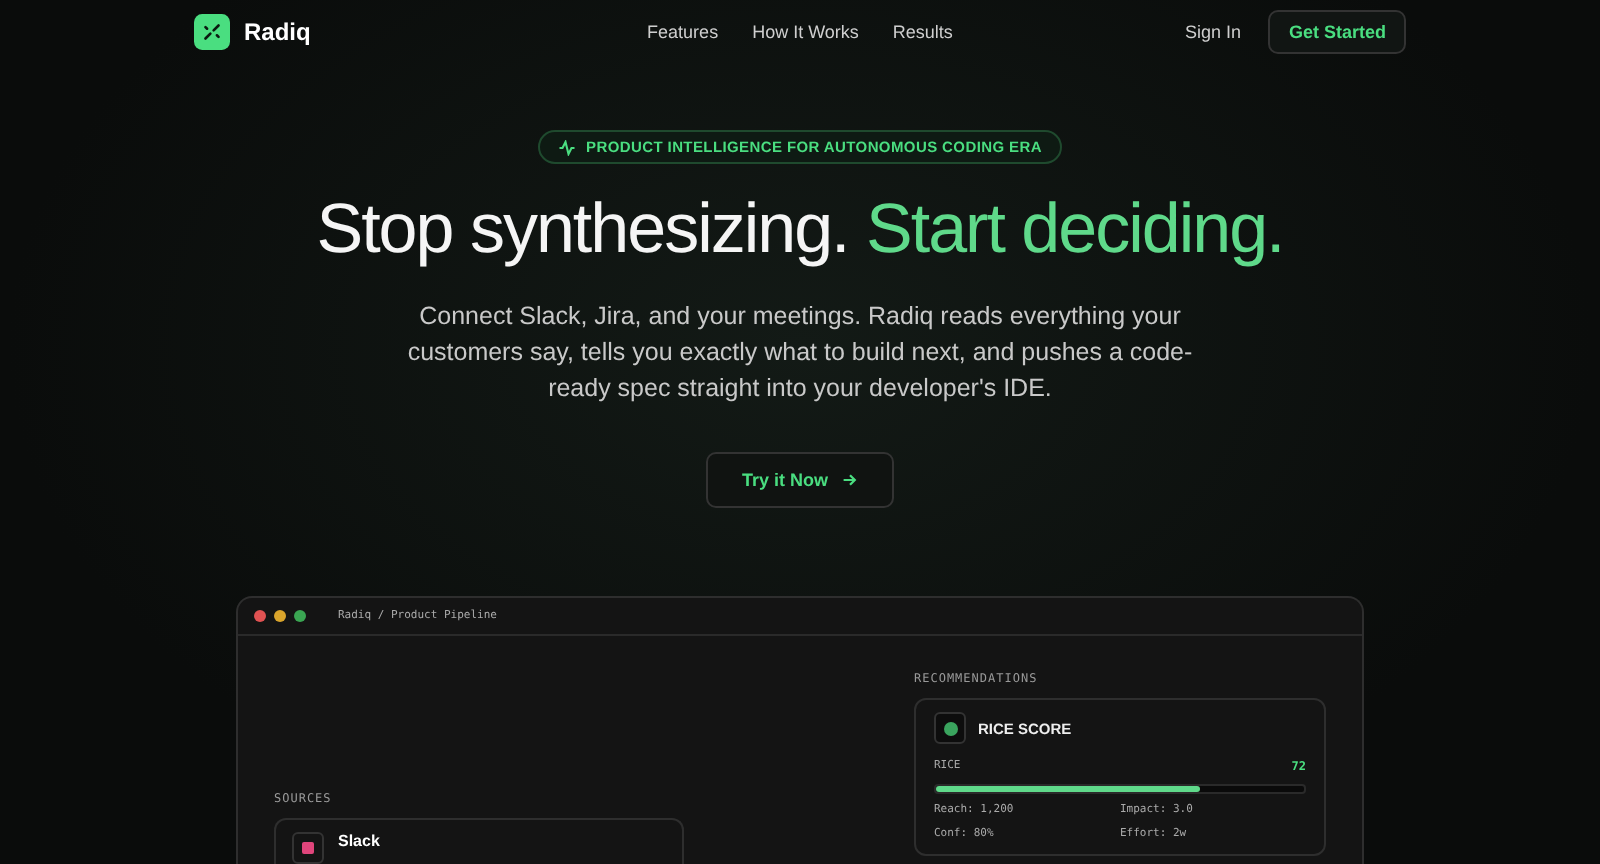 The width and height of the screenshot is (1600, 864). What do you see at coordinates (300, 616) in the screenshot?
I see `maximize-dot` at bounding box center [300, 616].